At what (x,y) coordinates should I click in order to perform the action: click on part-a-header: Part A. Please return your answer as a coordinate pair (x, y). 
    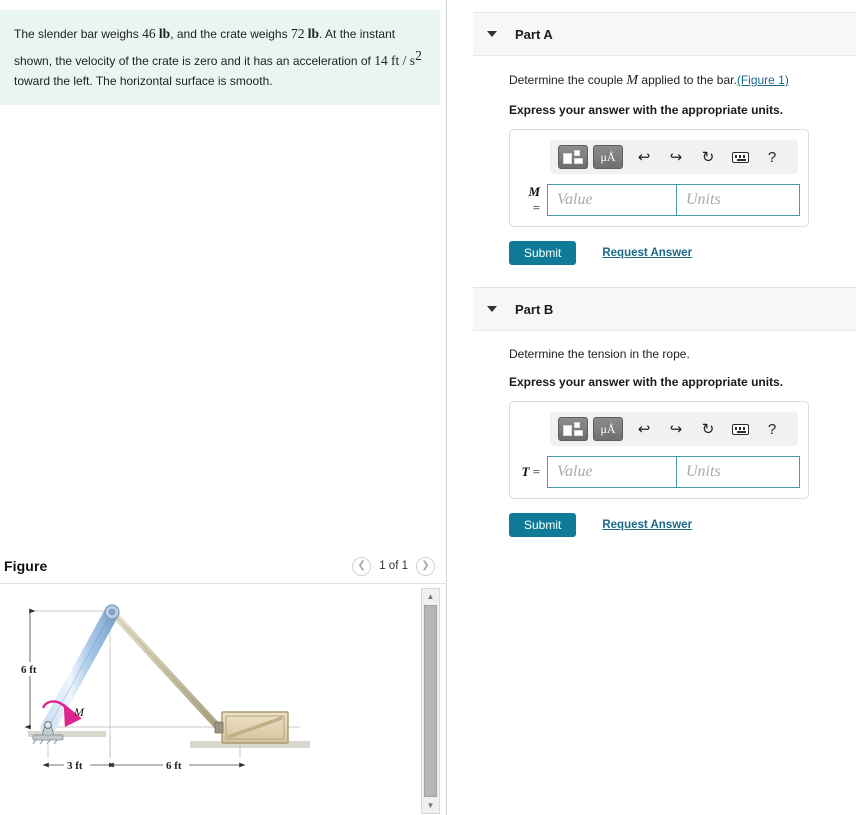
    Looking at the image, I should click on (664, 34).